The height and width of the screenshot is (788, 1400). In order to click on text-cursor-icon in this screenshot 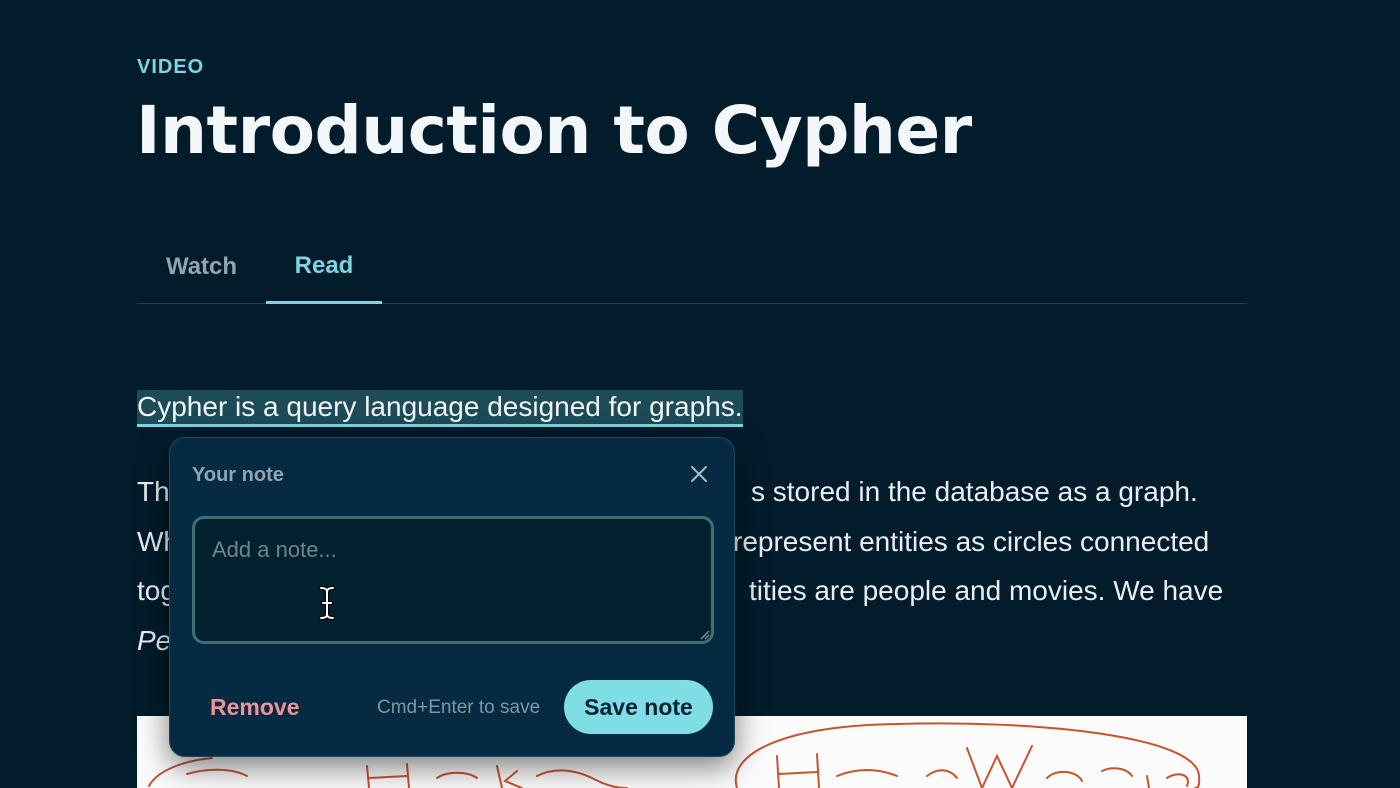, I will do `click(327, 603)`.